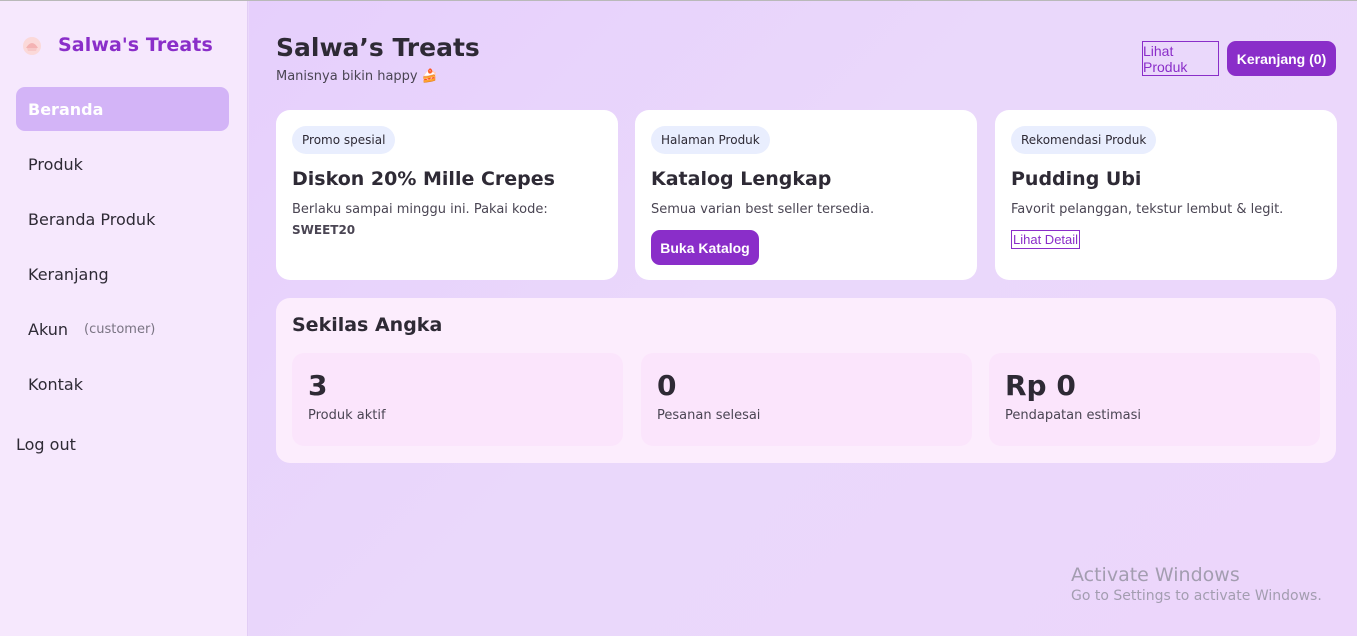  What do you see at coordinates (55, 164) in the screenshot?
I see `sidebar-item-label: Produk` at bounding box center [55, 164].